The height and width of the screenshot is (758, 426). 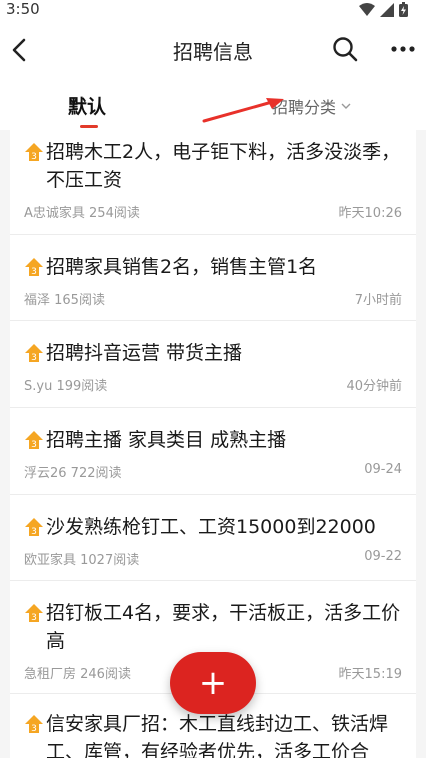 What do you see at coordinates (383, 556) in the screenshot?
I see `post-time: 09-22` at bounding box center [383, 556].